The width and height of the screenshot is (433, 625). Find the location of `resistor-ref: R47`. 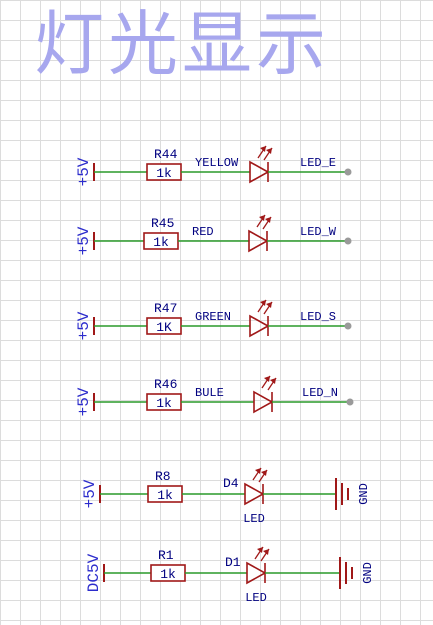

resistor-ref: R47 is located at coordinates (165, 308).